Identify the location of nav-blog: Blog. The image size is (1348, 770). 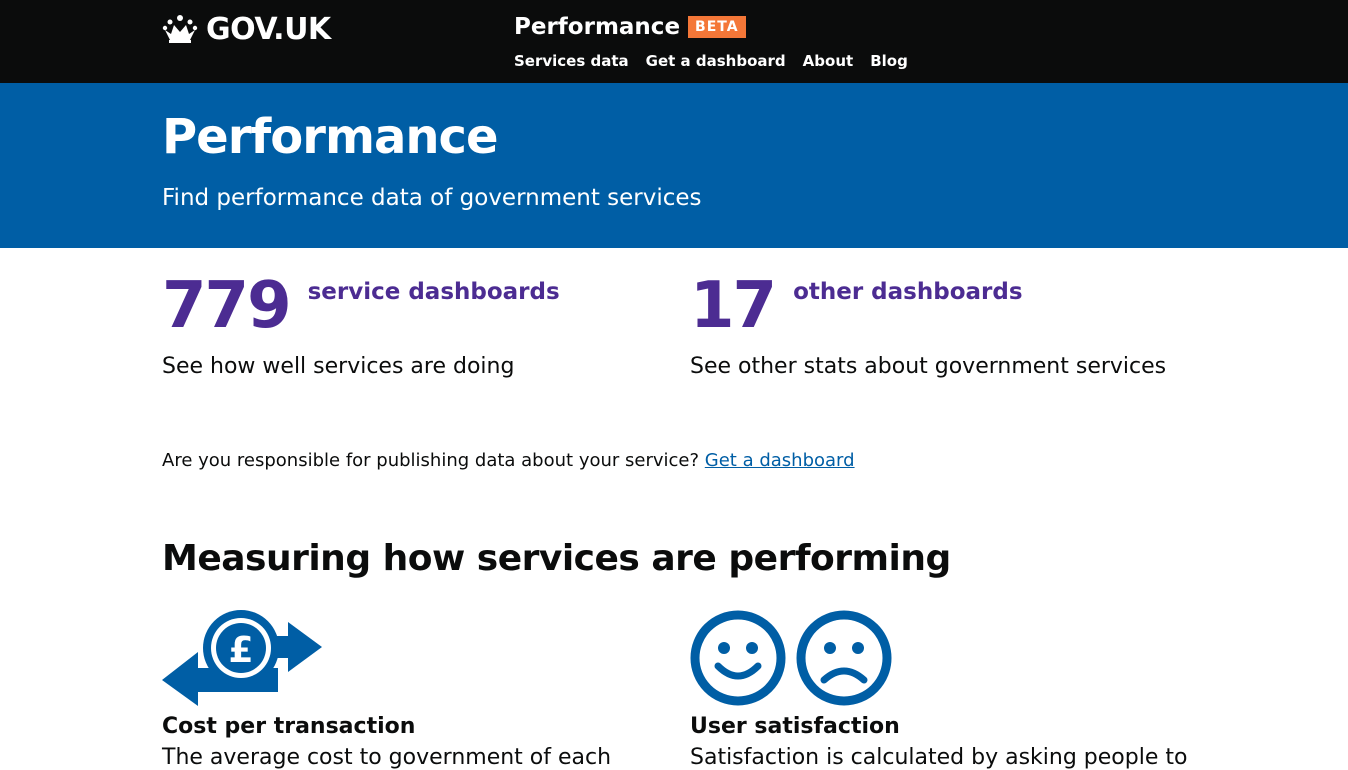
(889, 61).